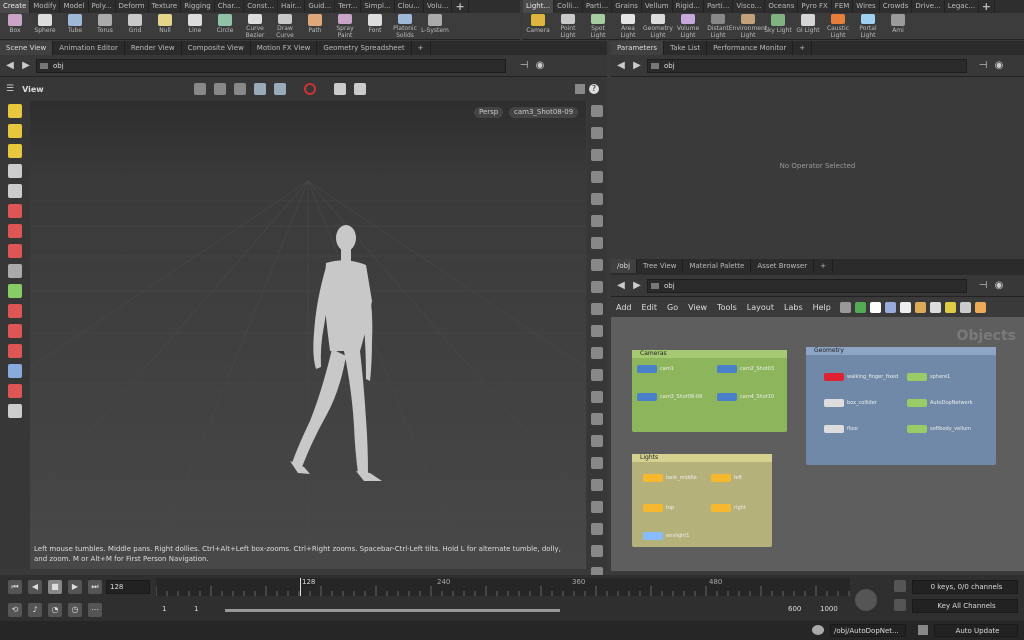 This screenshot has height=640, width=1024. I want to click on timeline-ruler: 128 240 360 480, so click(502, 587).